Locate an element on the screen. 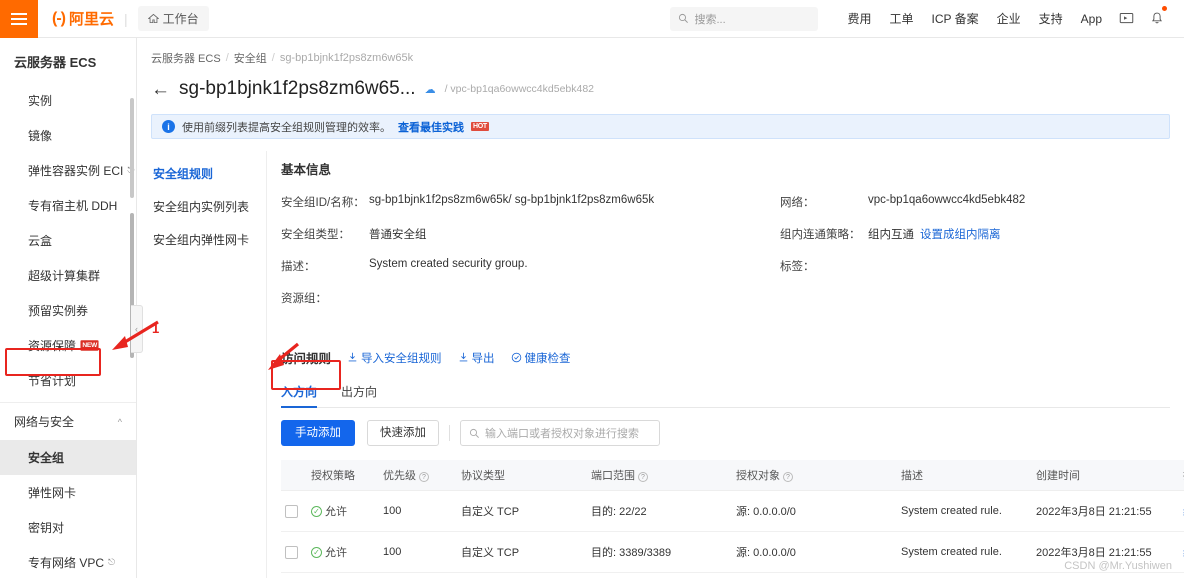 The image size is (1184, 578). info-label: 安全组类型： is located at coordinates (315, 235).